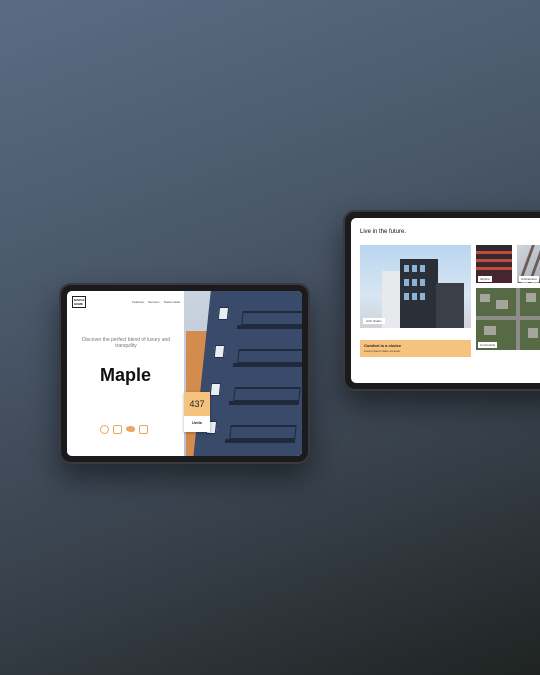  I want to click on linkedin-icon, so click(143, 429).